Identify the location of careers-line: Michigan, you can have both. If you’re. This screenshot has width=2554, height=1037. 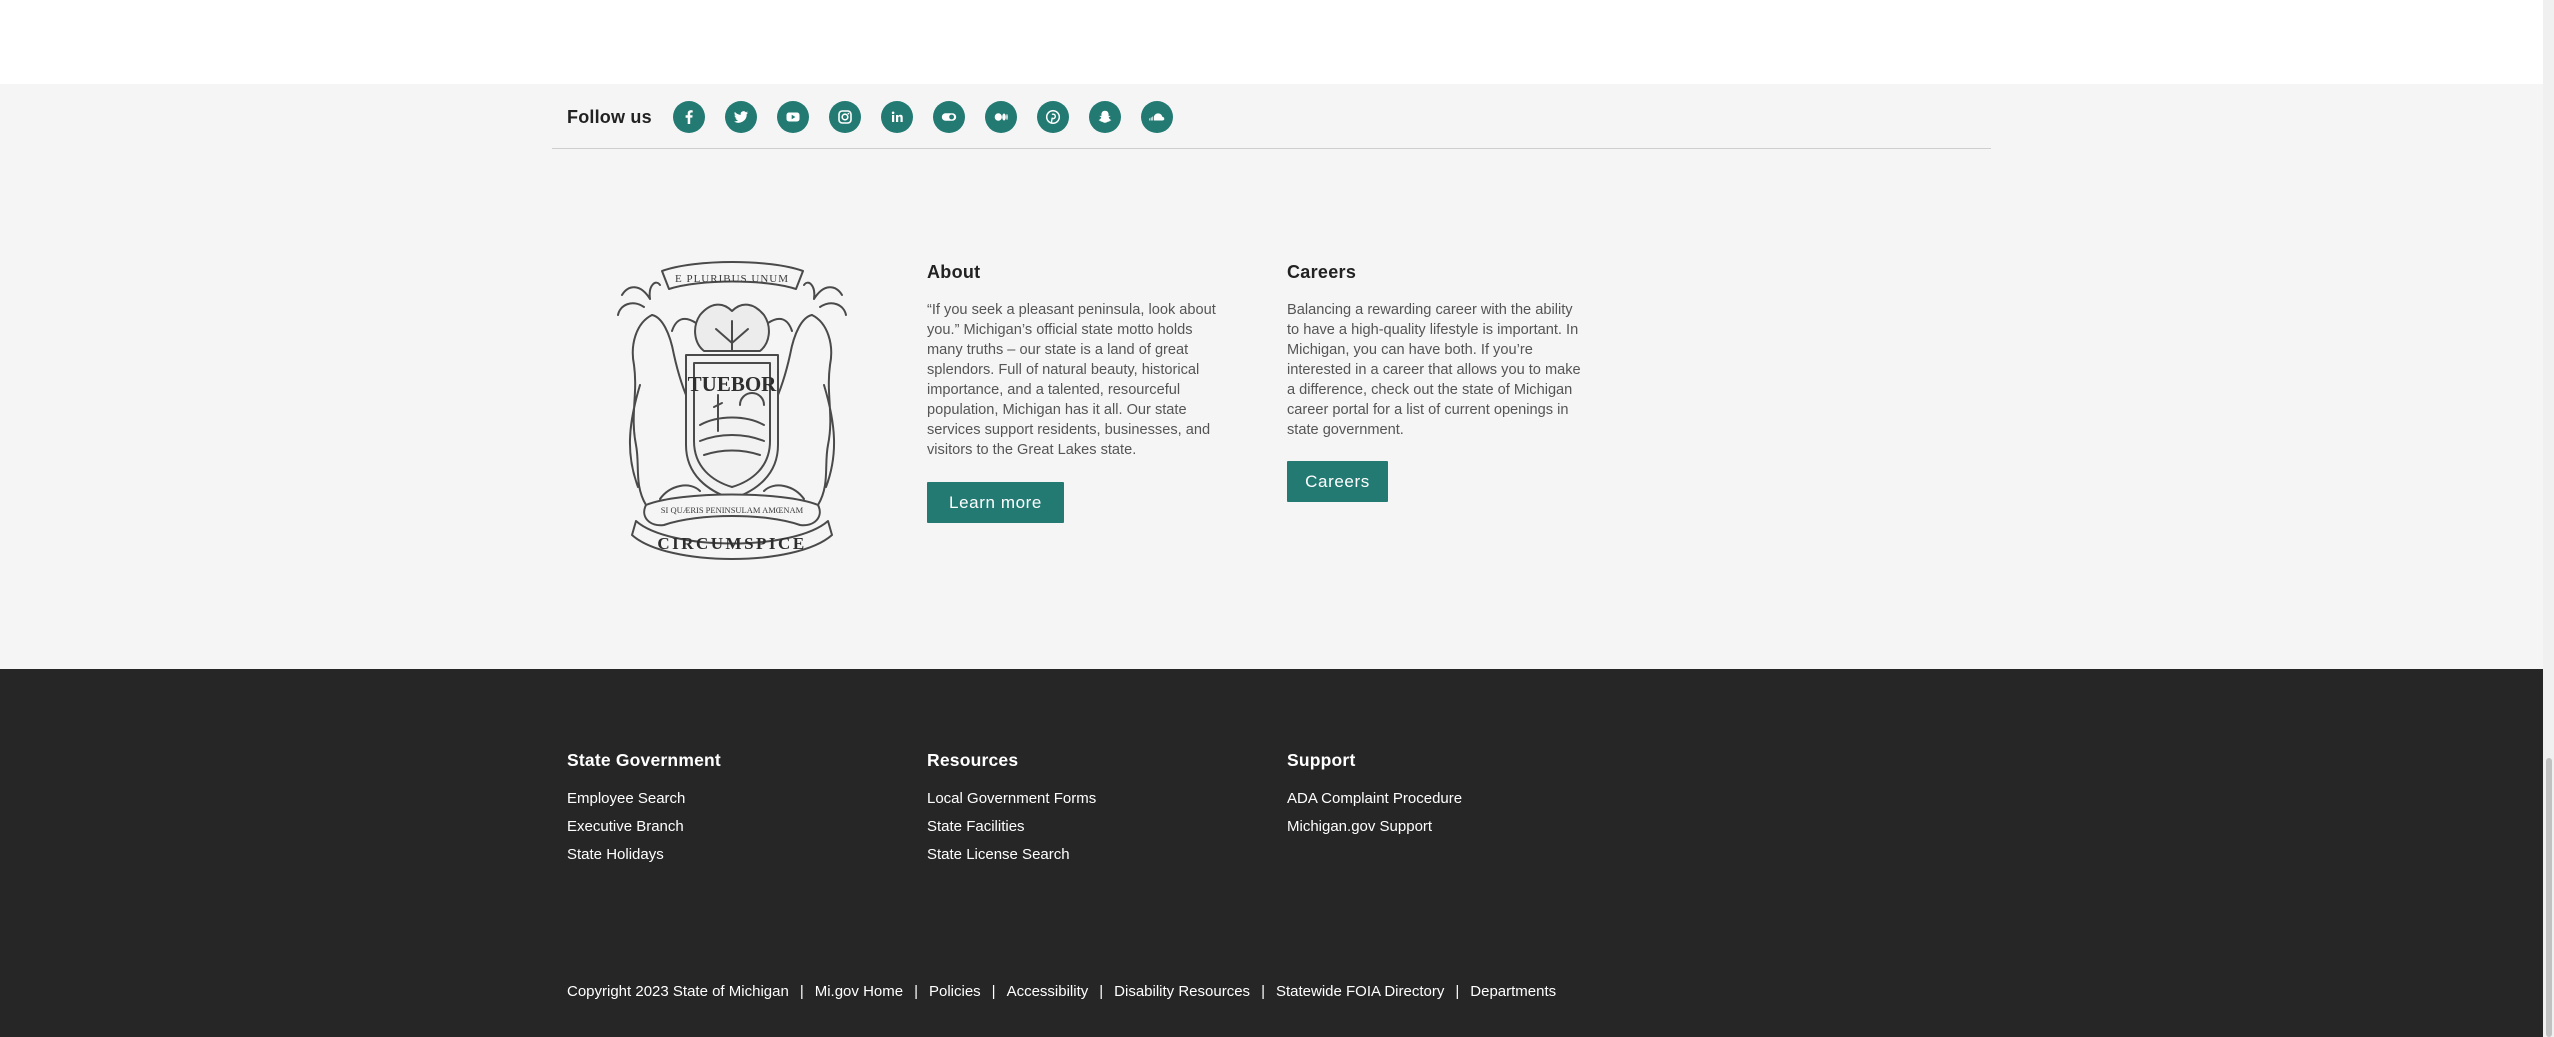
(1410, 350).